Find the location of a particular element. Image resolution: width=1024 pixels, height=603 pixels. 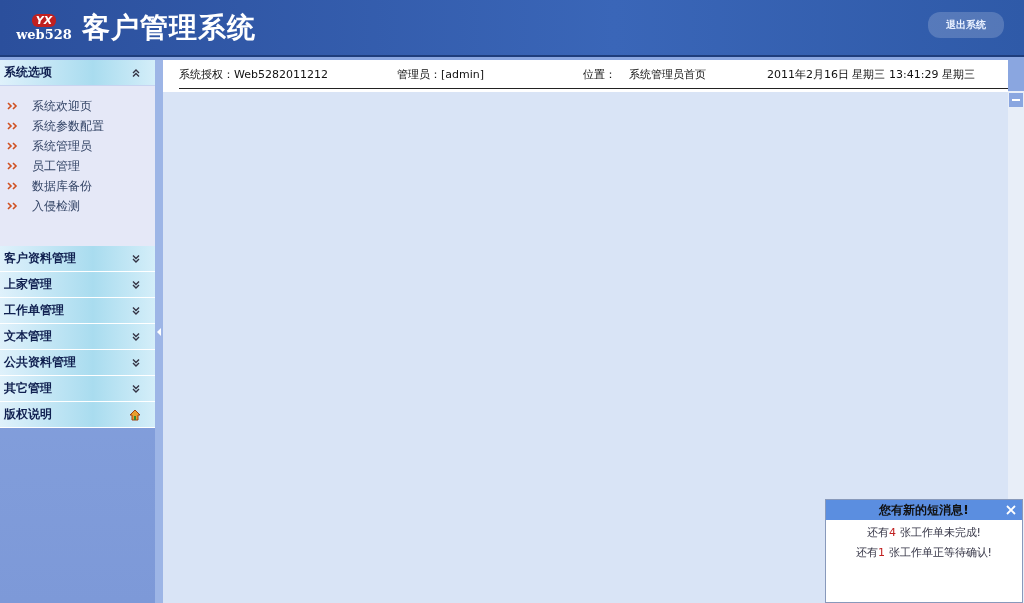

collapse-arrow-icon is located at coordinates (159, 331).